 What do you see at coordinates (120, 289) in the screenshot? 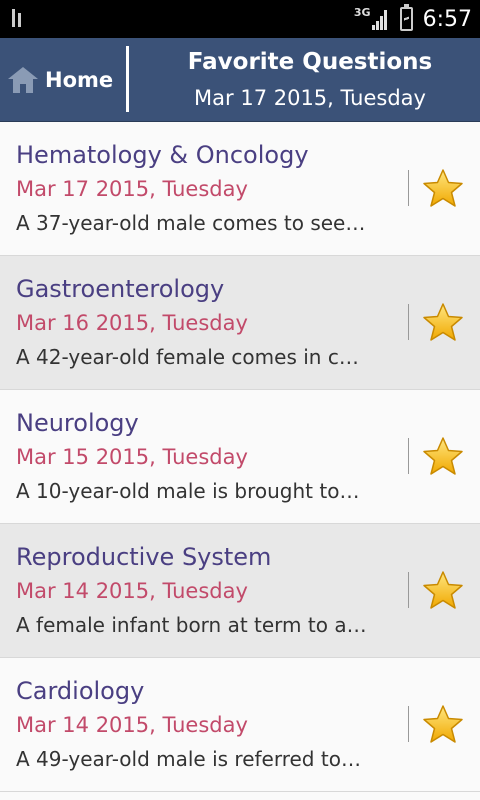
I see `item-title: Gastroenterology` at bounding box center [120, 289].